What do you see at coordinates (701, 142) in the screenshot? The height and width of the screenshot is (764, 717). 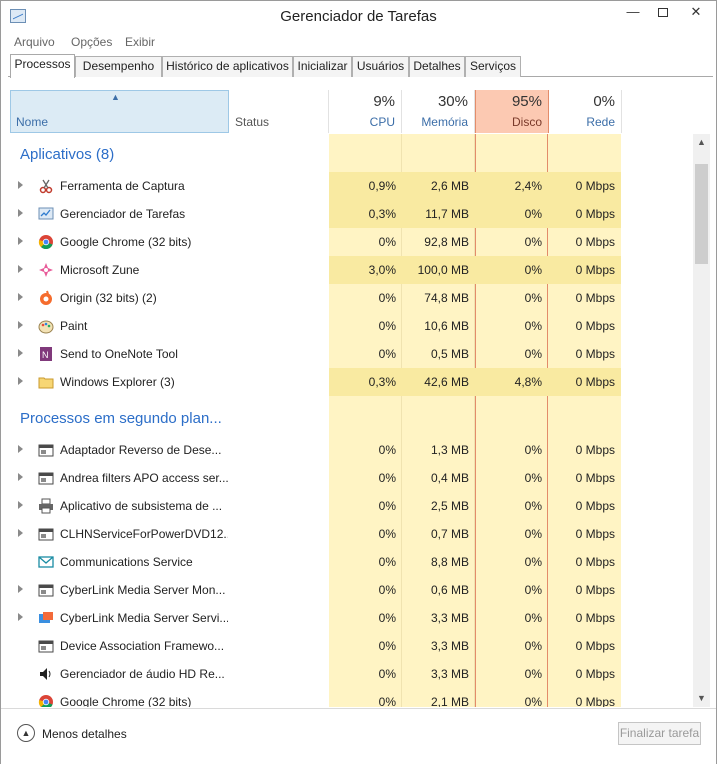 I see `scroll-up-icon: ▲` at bounding box center [701, 142].